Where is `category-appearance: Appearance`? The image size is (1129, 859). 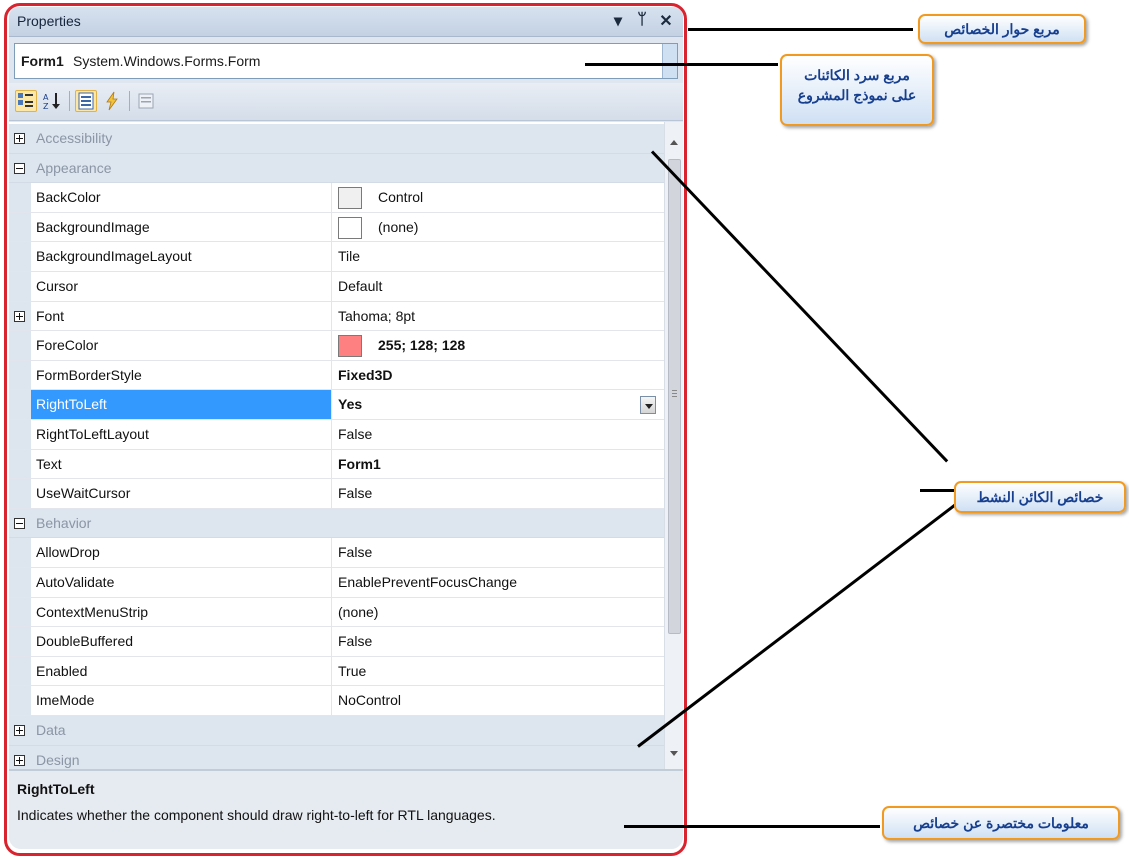 category-appearance: Appearance is located at coordinates (336, 168).